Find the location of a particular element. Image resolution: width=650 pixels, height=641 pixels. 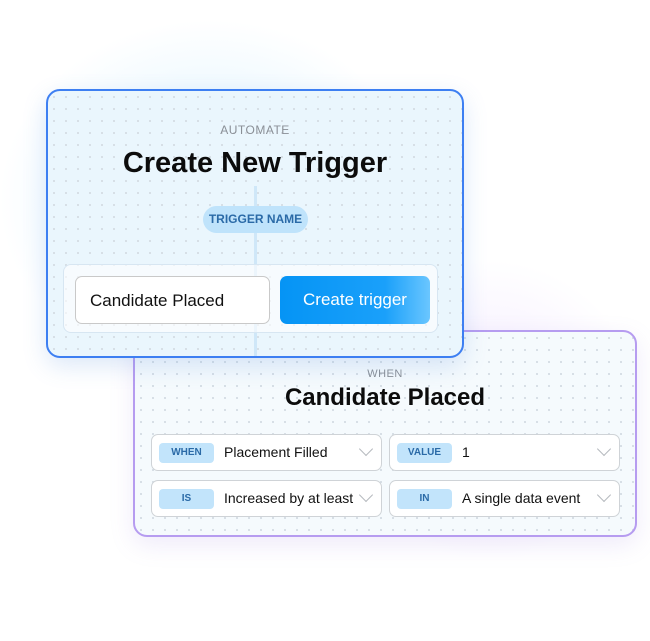

in-value: A single data event is located at coordinates (521, 498).